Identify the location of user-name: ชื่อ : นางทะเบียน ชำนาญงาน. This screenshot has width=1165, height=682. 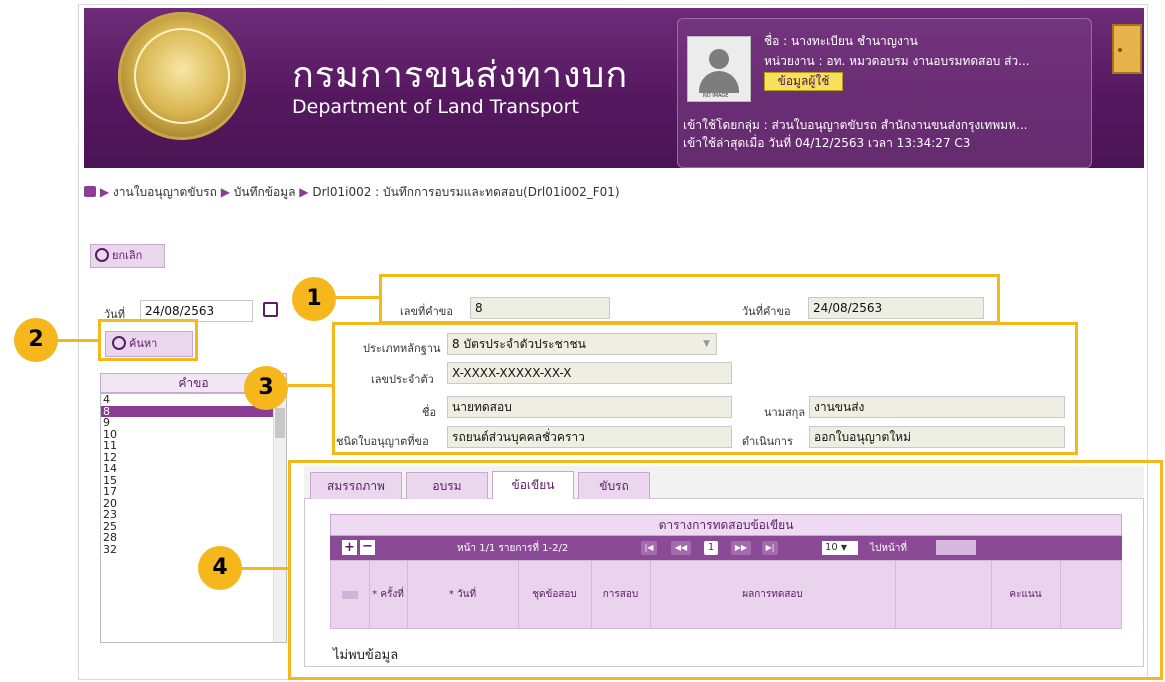
(841, 41).